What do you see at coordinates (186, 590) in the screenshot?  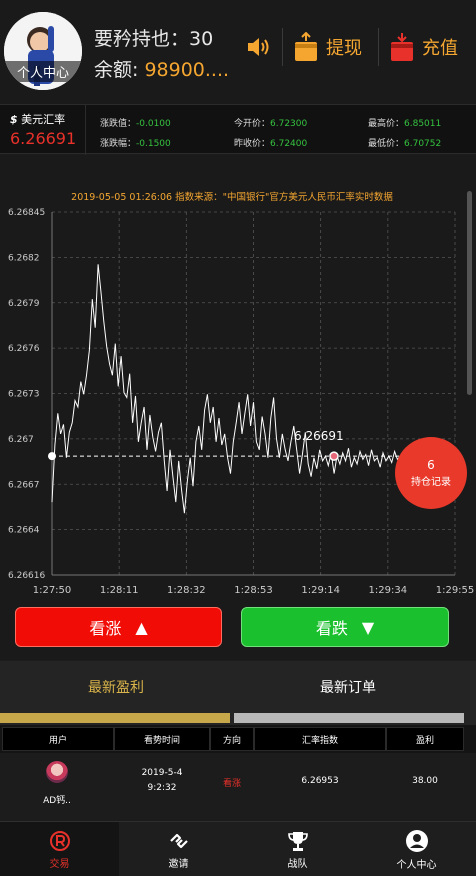 I see `x-tick-label: 1:28:32` at bounding box center [186, 590].